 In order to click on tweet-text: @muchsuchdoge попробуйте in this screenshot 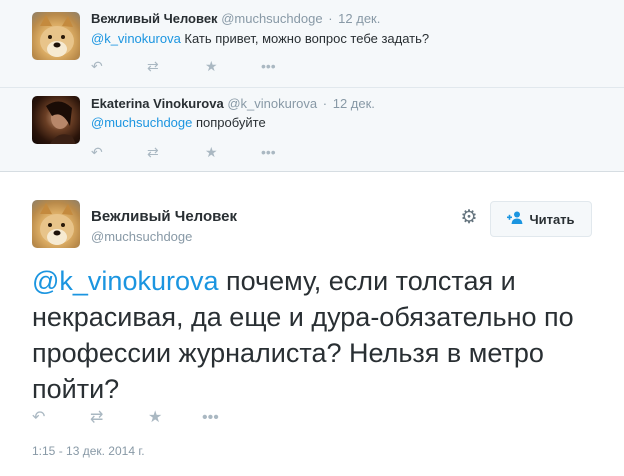, I will do `click(178, 123)`.